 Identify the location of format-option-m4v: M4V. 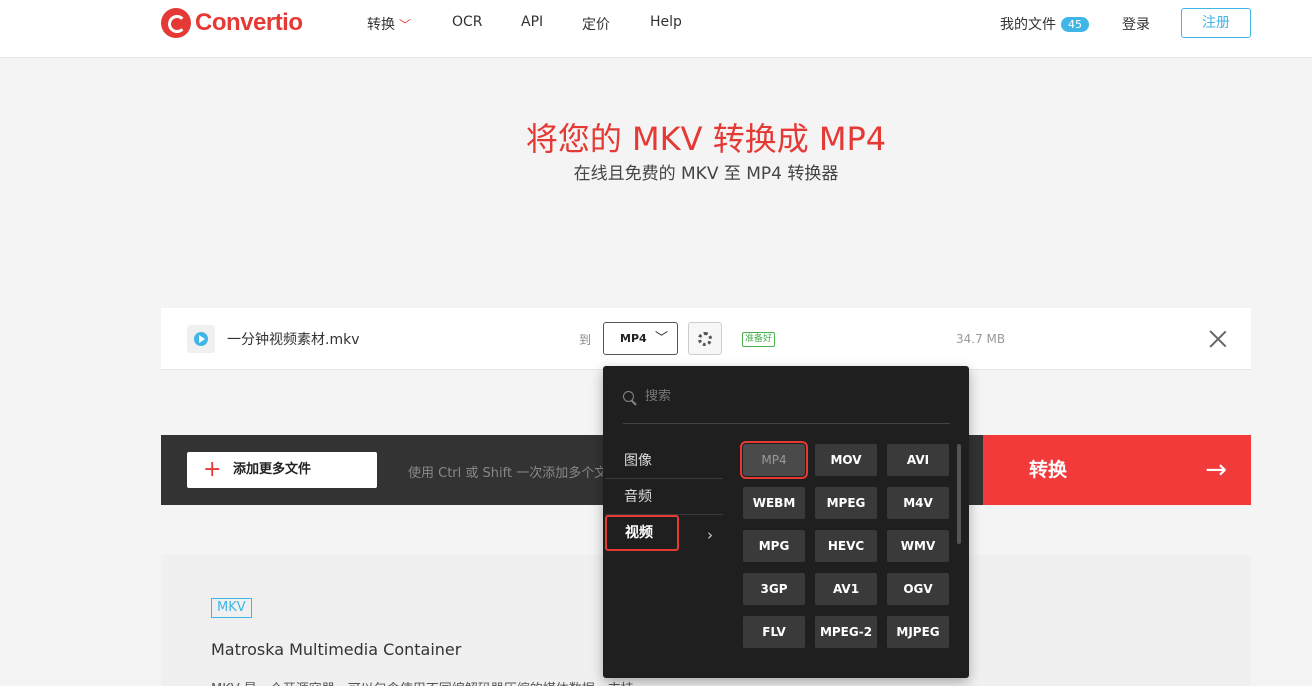
(918, 503).